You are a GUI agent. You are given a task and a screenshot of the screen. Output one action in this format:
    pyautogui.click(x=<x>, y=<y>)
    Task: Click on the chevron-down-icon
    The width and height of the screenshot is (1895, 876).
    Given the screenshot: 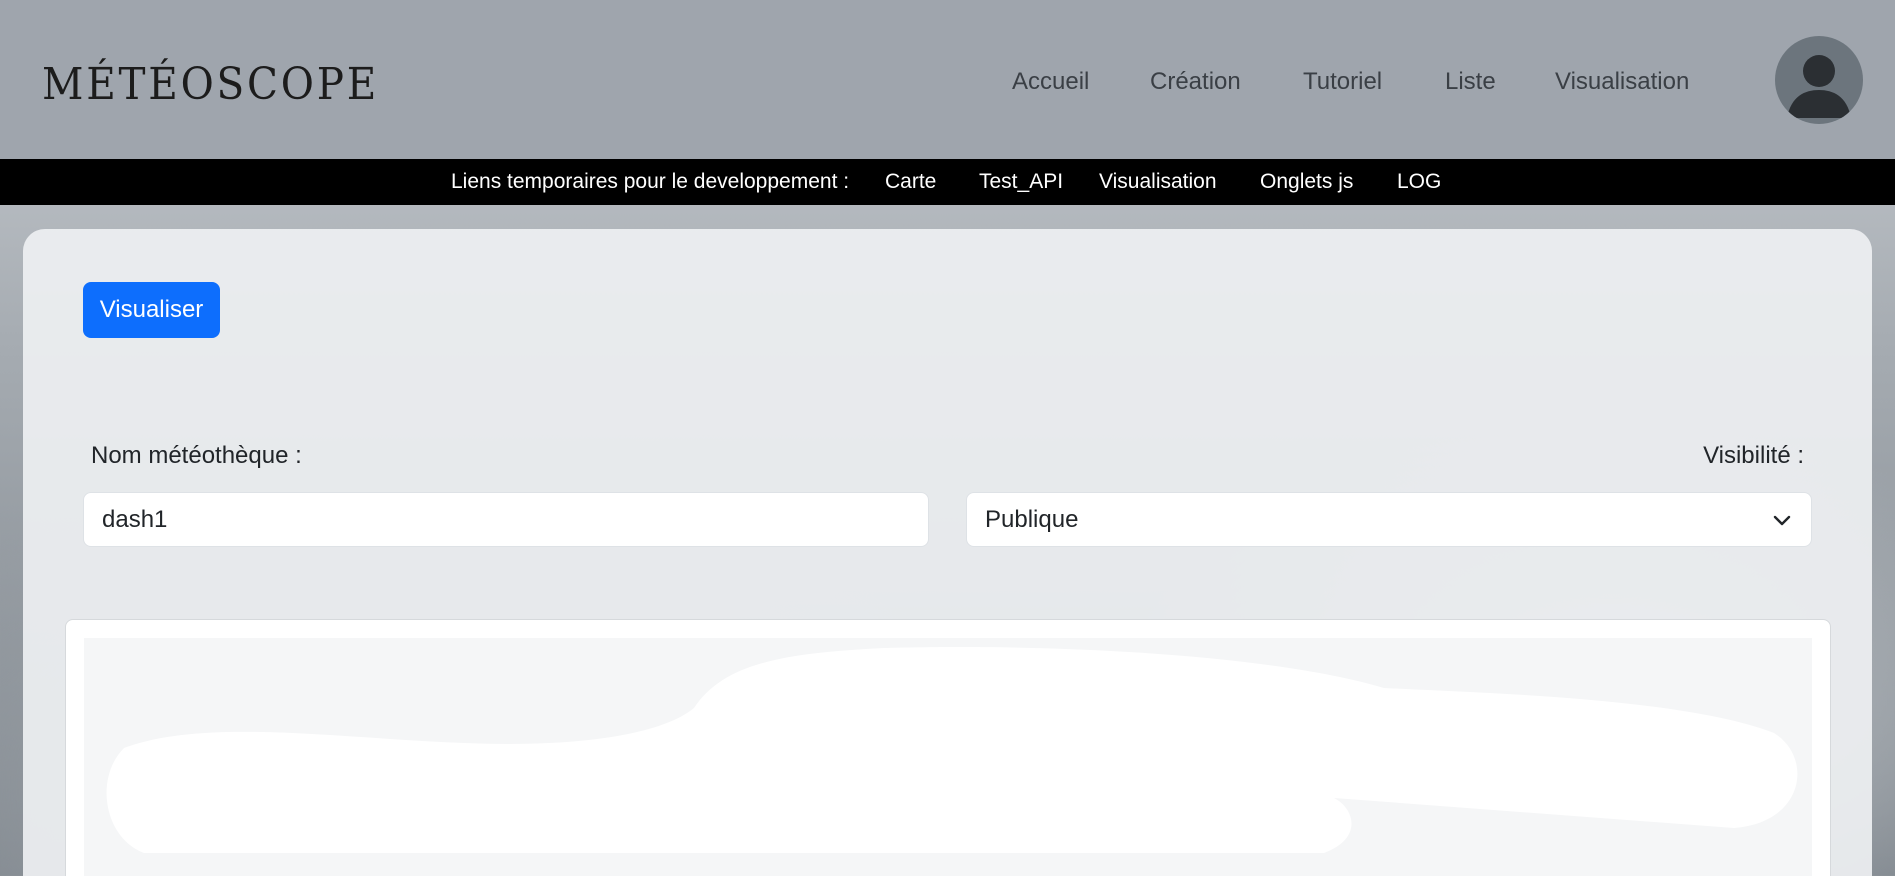 What is the action you would take?
    pyautogui.click(x=1782, y=520)
    